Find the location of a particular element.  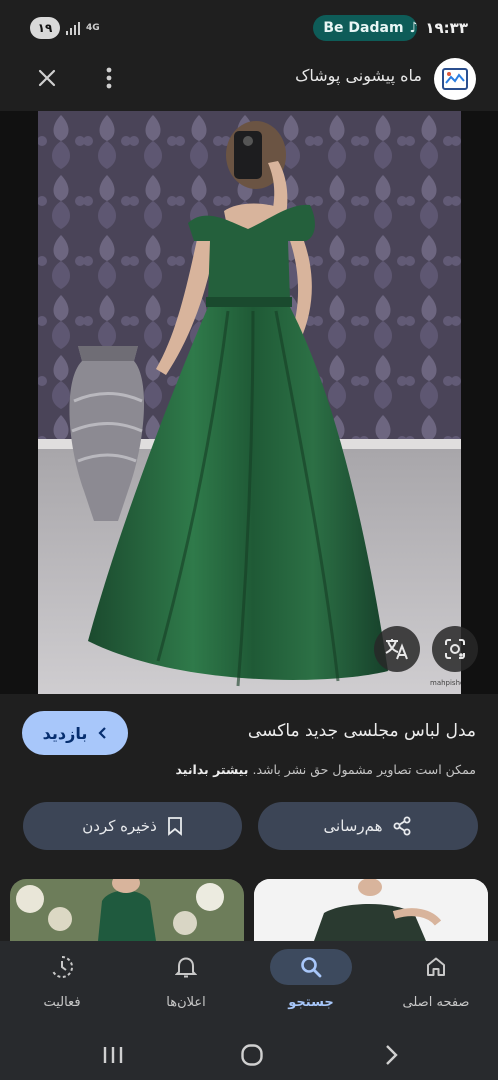

result-title: مدل لباس مجلسی جدید ماکسی is located at coordinates (361, 731).